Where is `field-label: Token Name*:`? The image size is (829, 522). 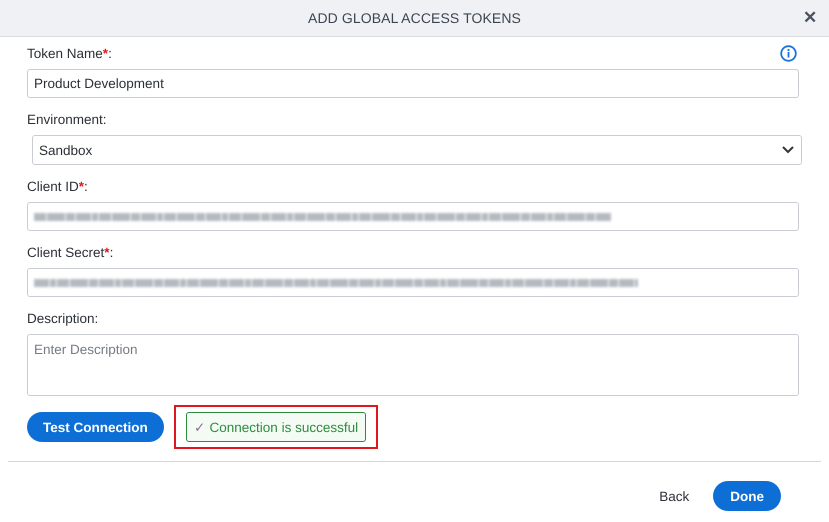 field-label: Token Name*: is located at coordinates (69, 53).